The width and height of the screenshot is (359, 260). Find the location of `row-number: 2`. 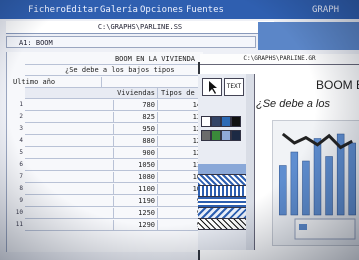

row-number: 2 is located at coordinates (15, 117).